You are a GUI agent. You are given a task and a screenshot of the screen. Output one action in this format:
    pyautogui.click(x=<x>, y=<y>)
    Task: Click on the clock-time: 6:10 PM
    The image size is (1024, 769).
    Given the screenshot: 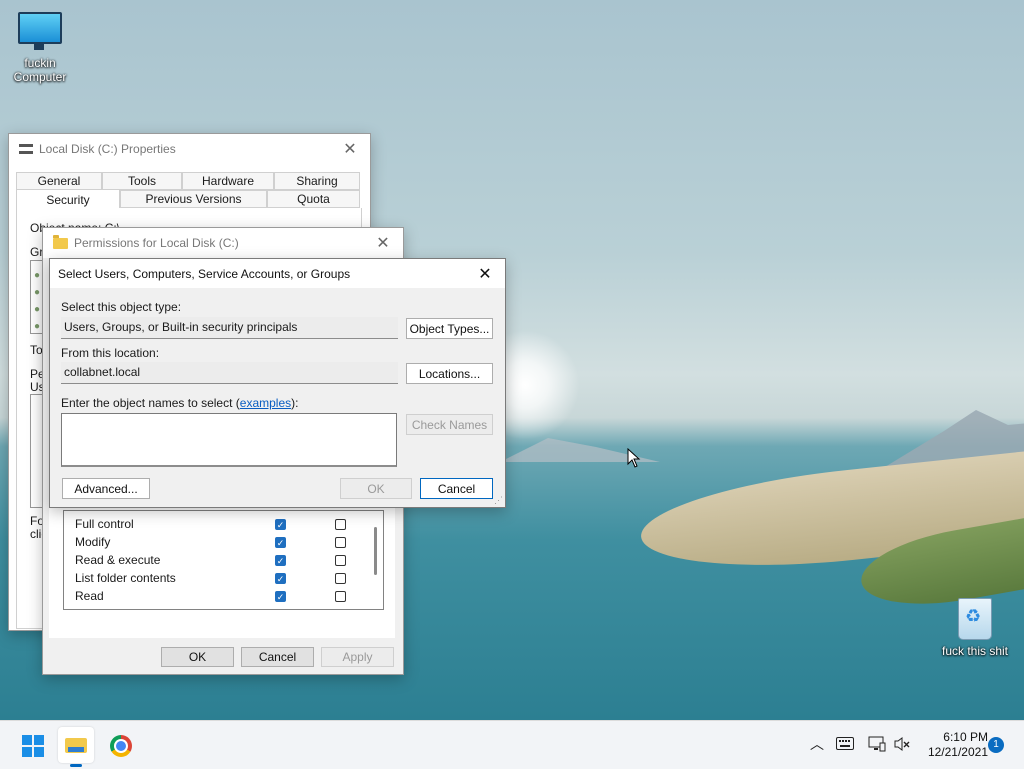 What is the action you would take?
    pyautogui.click(x=965, y=737)
    